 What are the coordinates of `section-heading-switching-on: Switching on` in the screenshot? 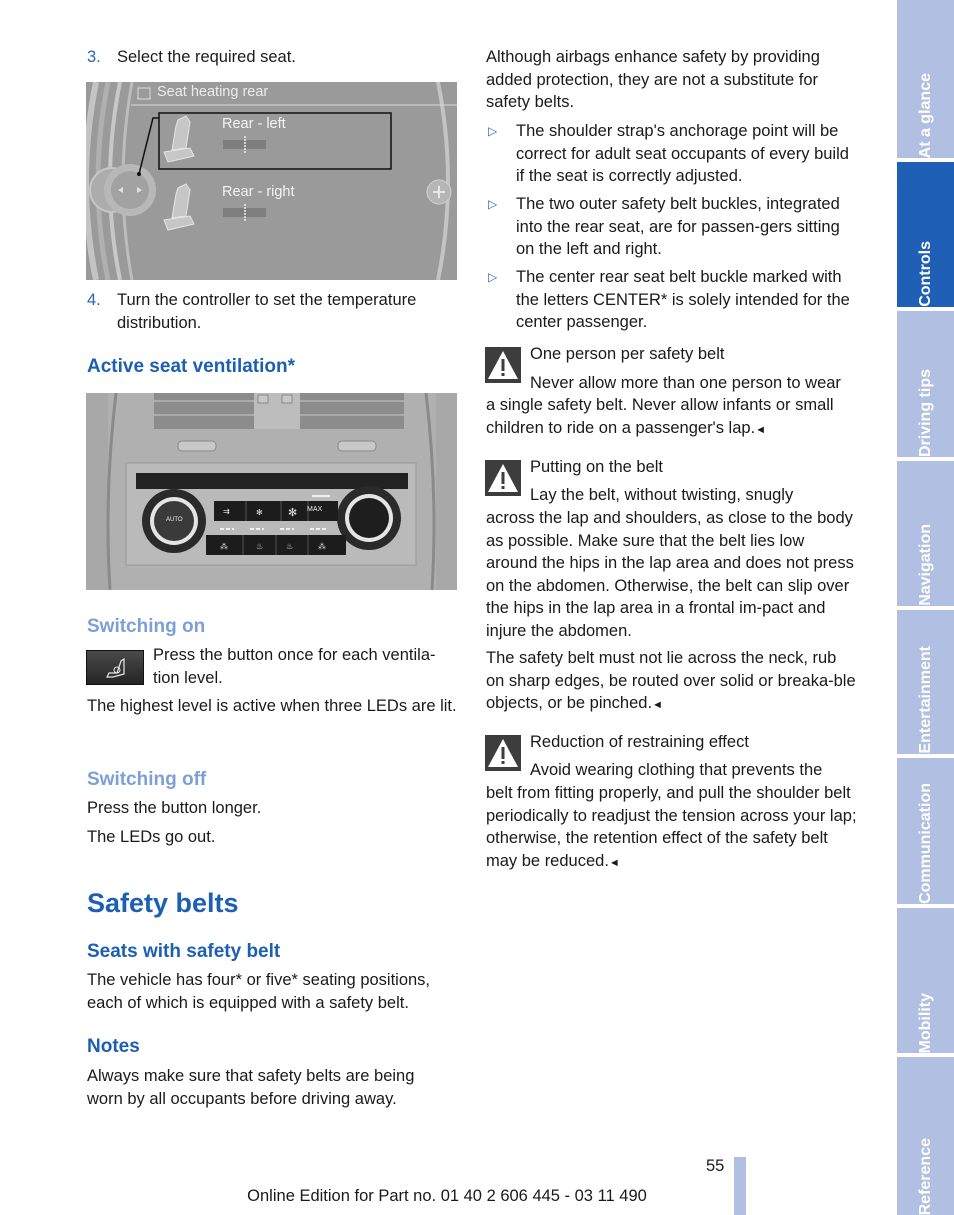 It's located at (146, 626).